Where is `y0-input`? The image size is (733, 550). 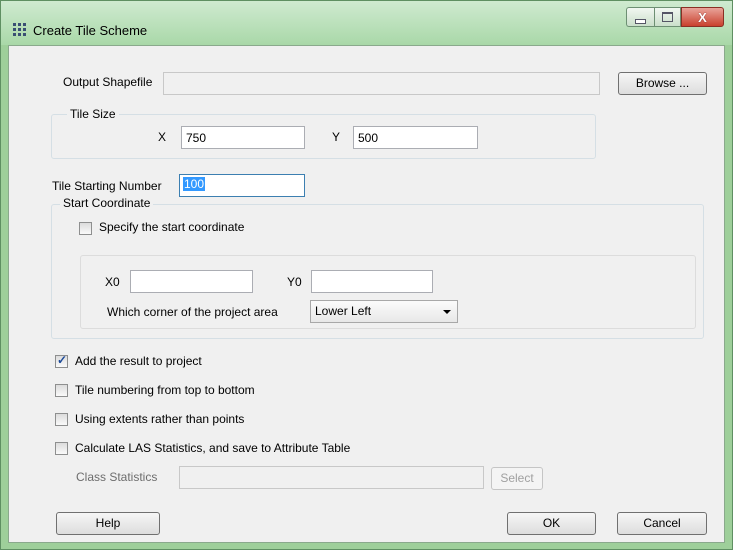
y0-input is located at coordinates (372, 281).